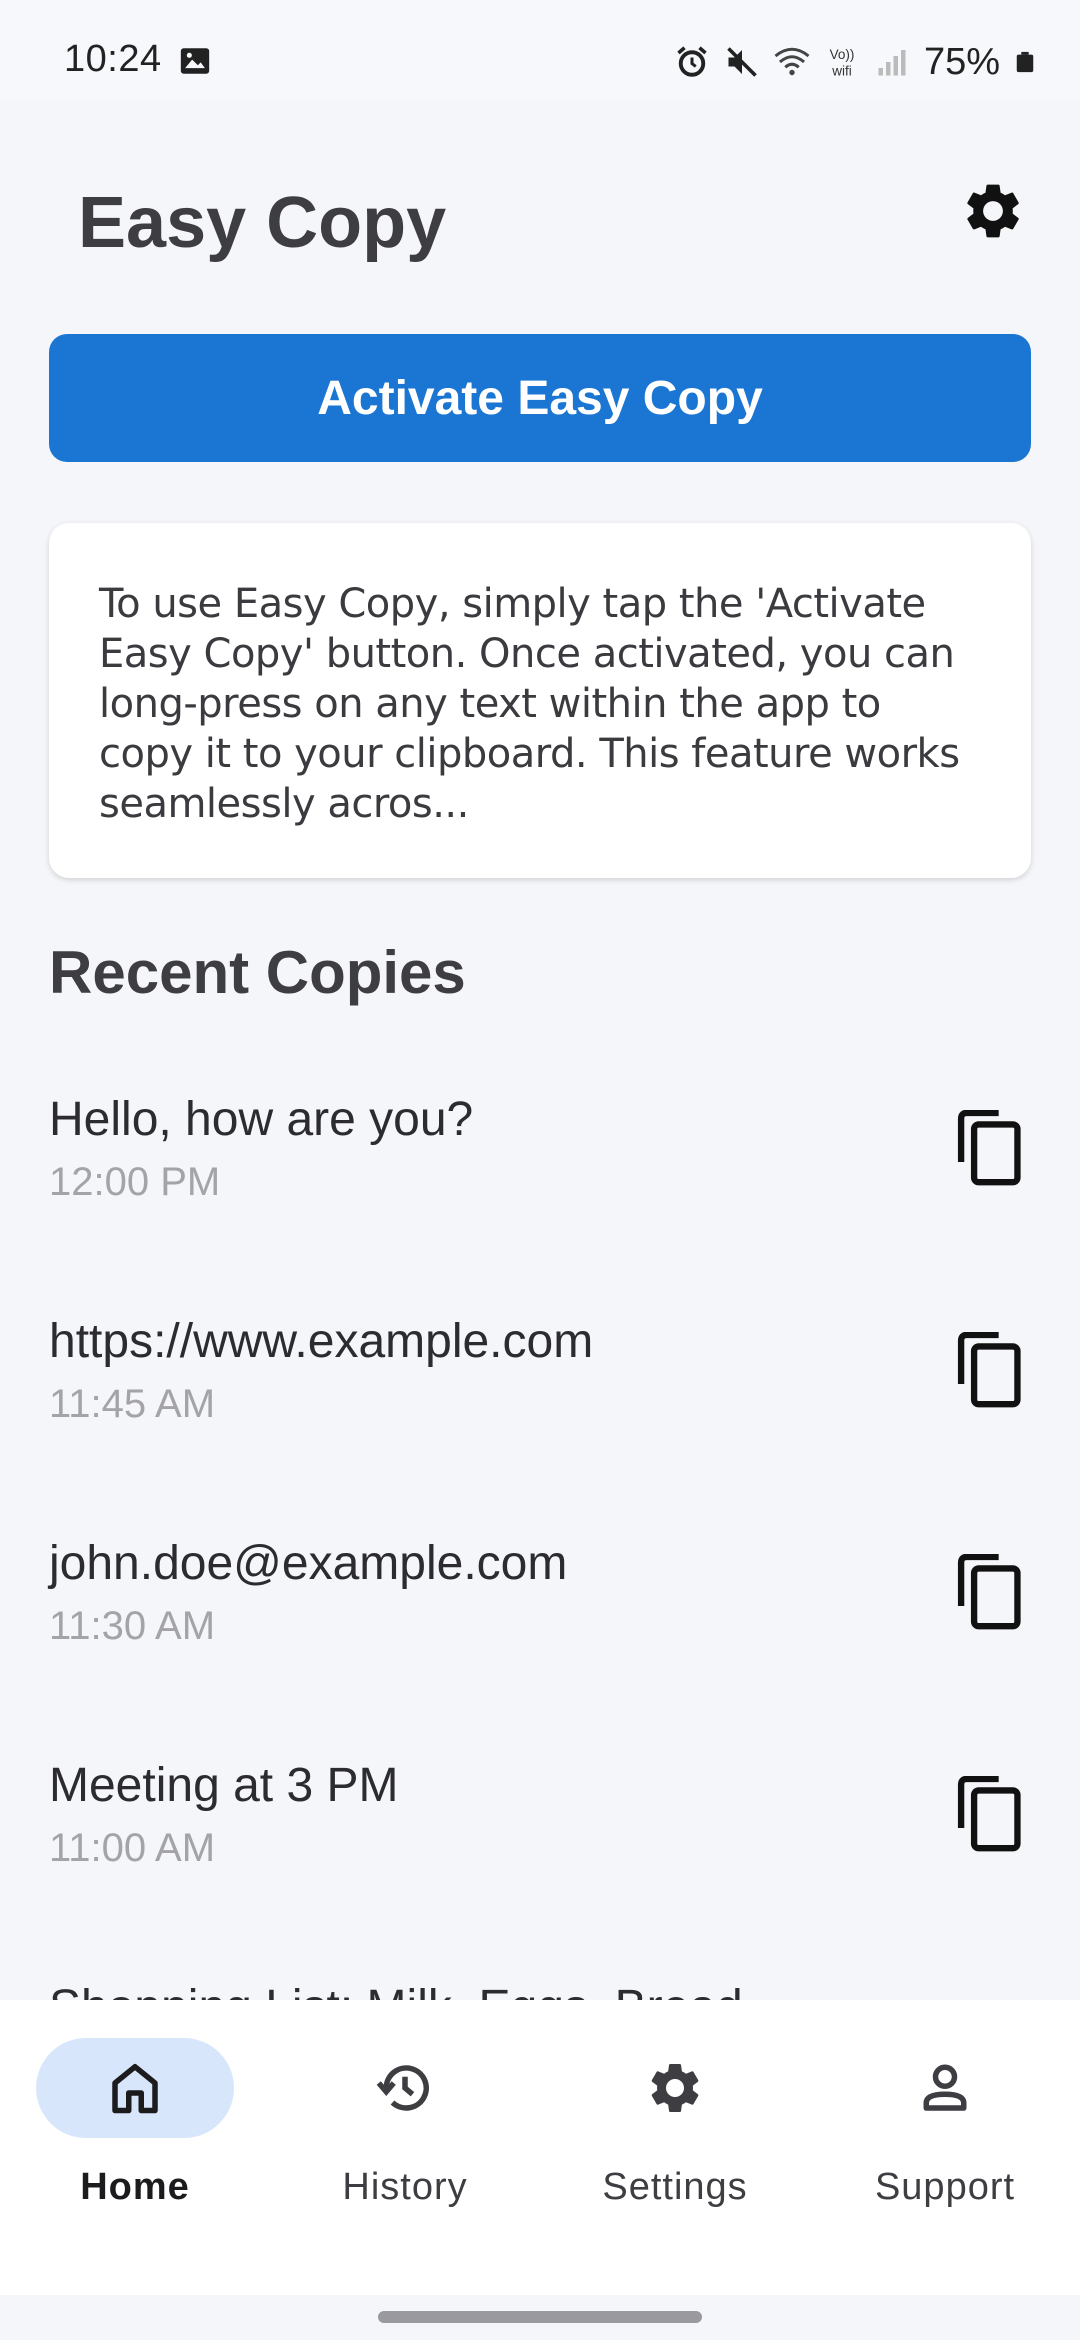 Image resolution: width=1080 pixels, height=2340 pixels. I want to click on svg-text: wifi, so click(841, 71).